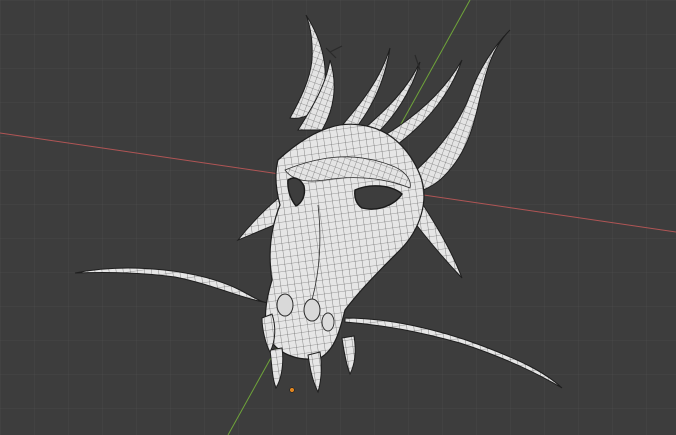 This screenshot has width=676, height=435. What do you see at coordinates (314, 372) in the screenshot?
I see `fang-center` at bounding box center [314, 372].